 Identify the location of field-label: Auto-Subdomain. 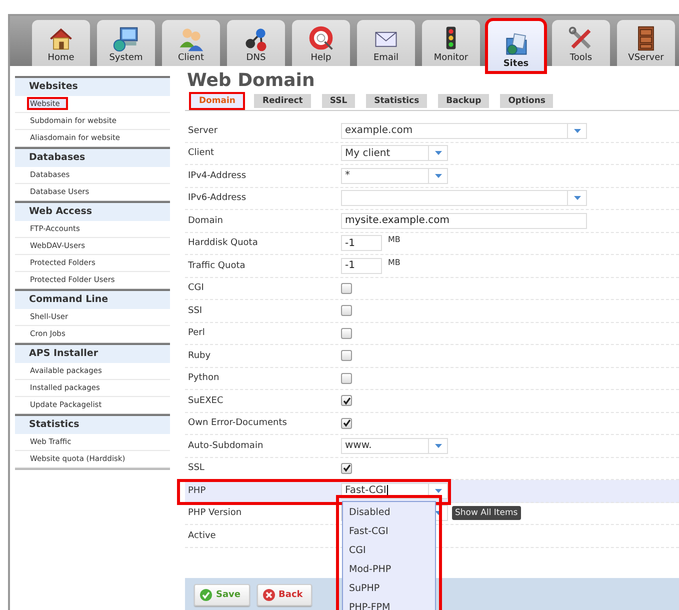
(225, 445).